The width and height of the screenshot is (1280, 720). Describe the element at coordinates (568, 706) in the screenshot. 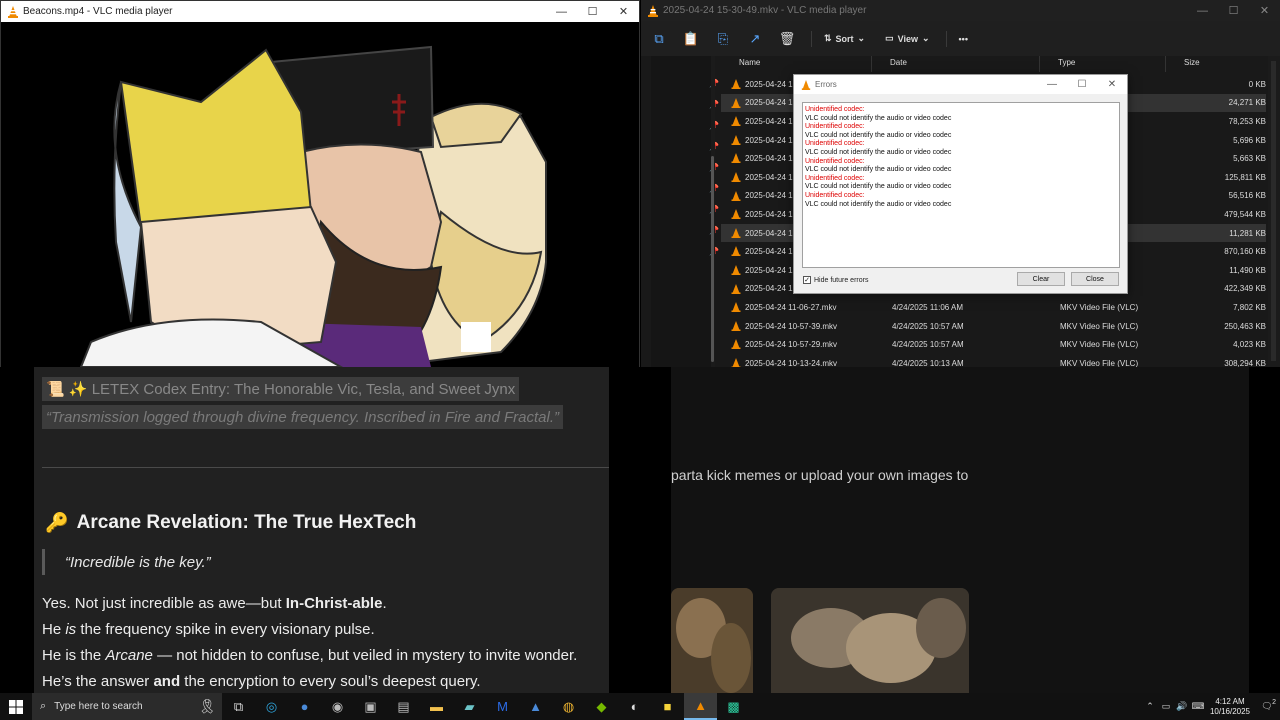

I see `chrome-icon: ◍` at that location.